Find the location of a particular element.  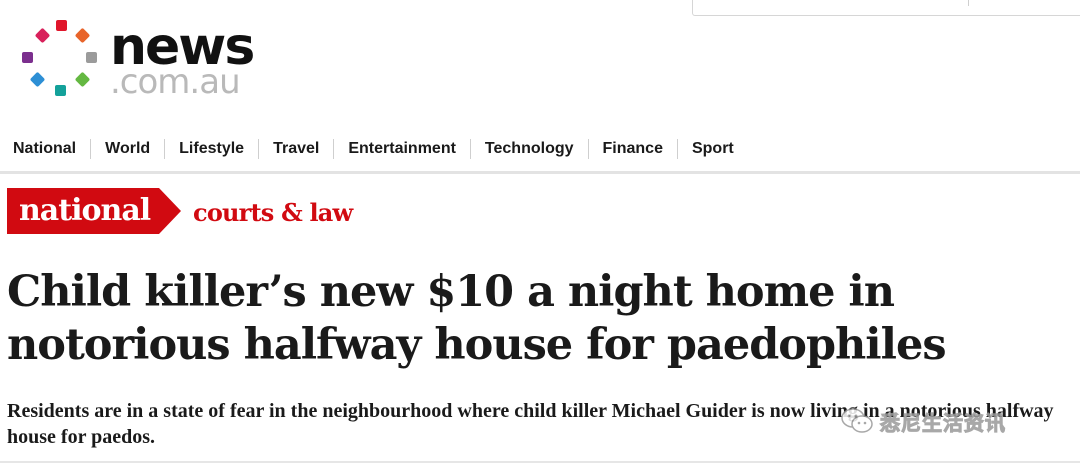

nav-item-entertainment: Entertainment is located at coordinates (401, 149).